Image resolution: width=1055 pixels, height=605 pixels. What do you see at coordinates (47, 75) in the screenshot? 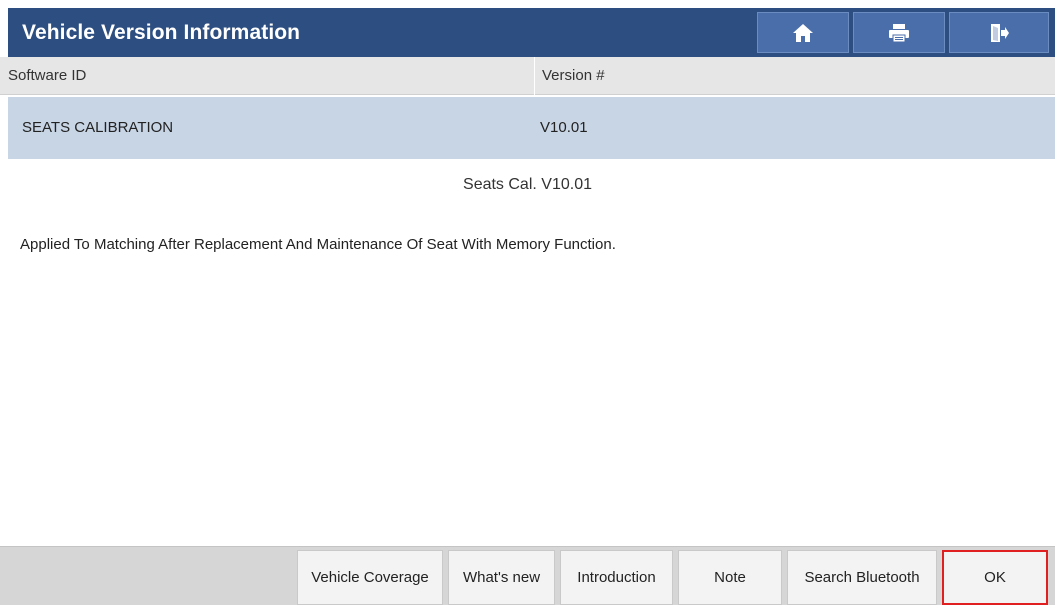
I see `column-header-software-id: Software ID` at bounding box center [47, 75].